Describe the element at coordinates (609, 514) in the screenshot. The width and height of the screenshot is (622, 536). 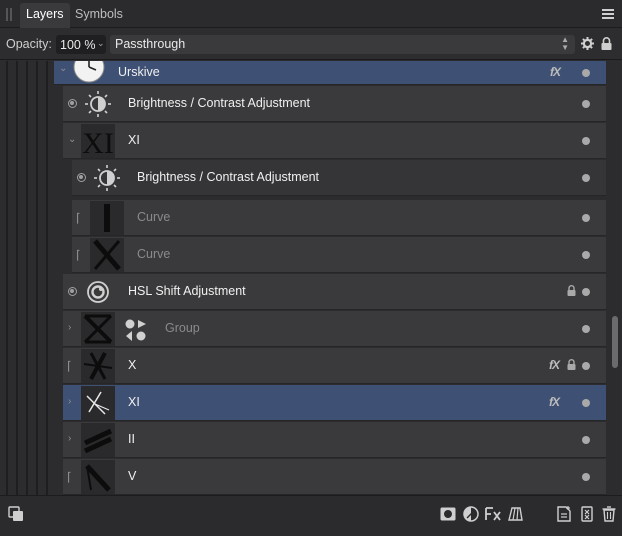
I see `trash-icon` at that location.